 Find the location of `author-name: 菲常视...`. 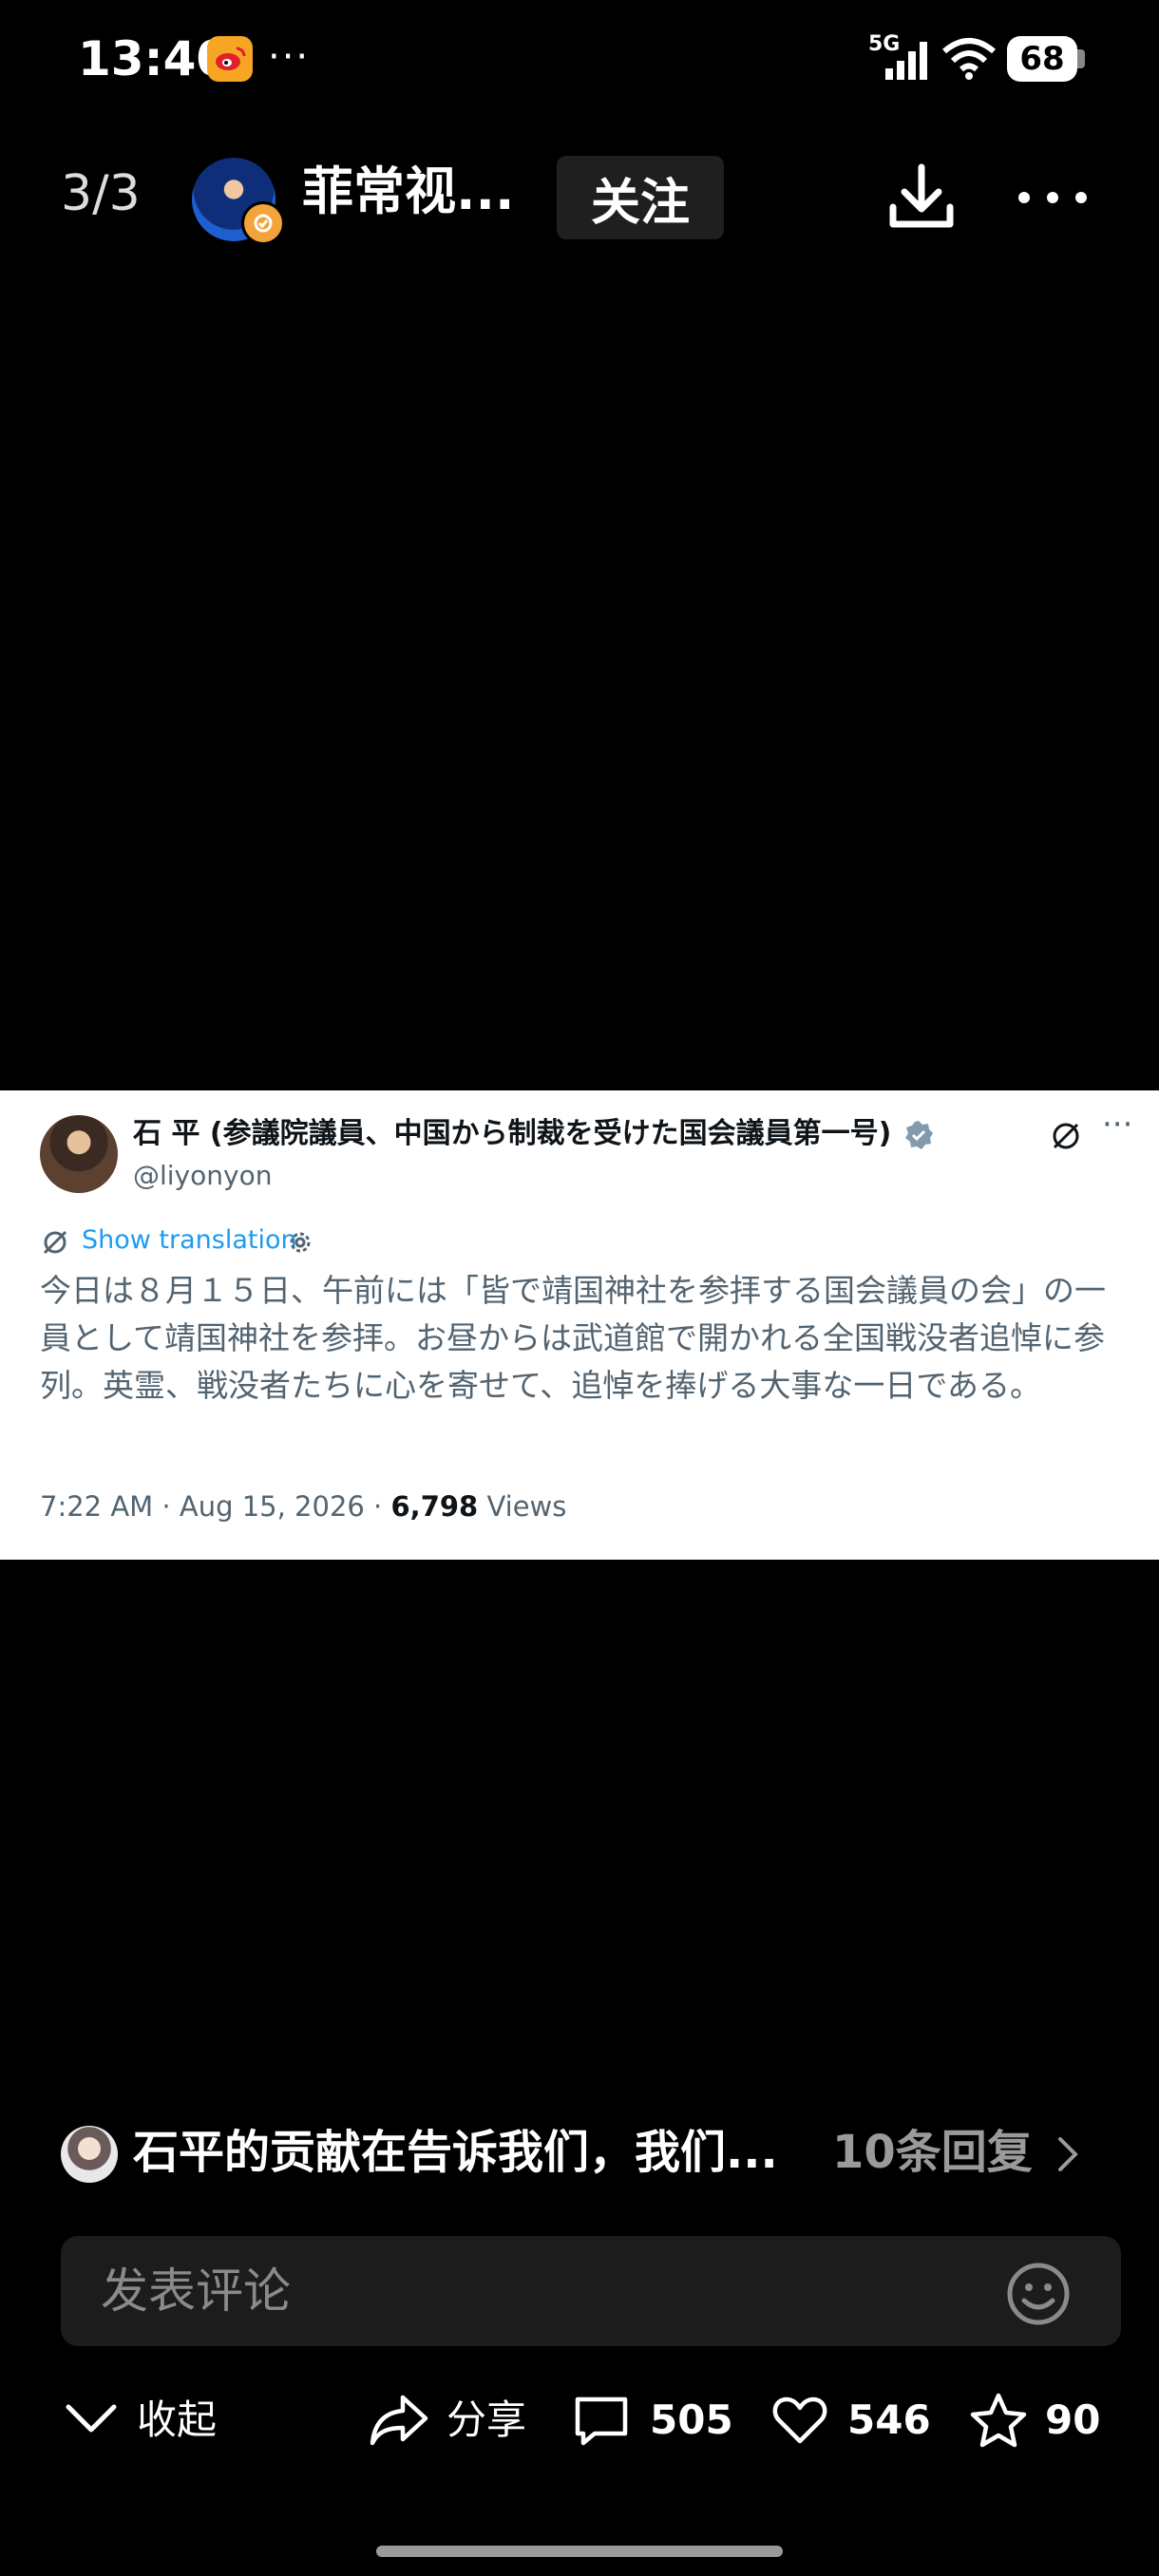

author-name: 菲常视... is located at coordinates (408, 191).